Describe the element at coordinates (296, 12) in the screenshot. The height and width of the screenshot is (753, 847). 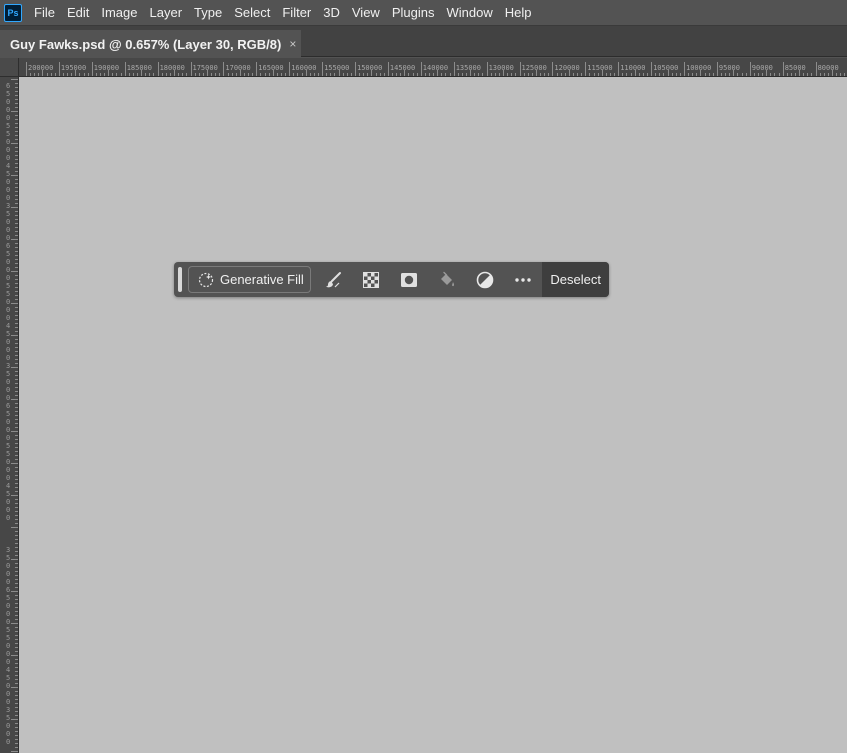
I see `menu-filter: Filter` at that location.